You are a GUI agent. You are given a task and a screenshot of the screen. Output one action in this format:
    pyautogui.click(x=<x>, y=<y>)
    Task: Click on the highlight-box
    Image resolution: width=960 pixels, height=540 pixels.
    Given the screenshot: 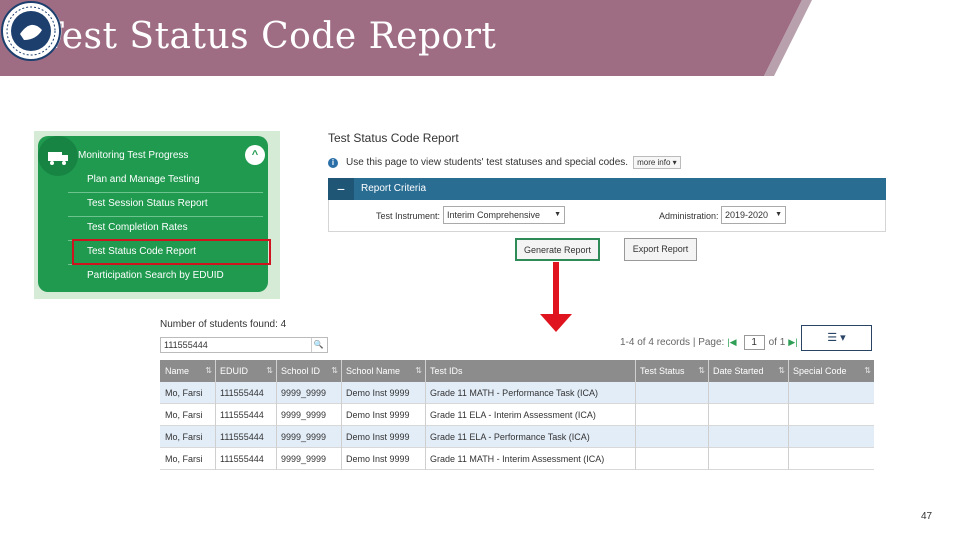 What is the action you would take?
    pyautogui.click(x=171, y=252)
    